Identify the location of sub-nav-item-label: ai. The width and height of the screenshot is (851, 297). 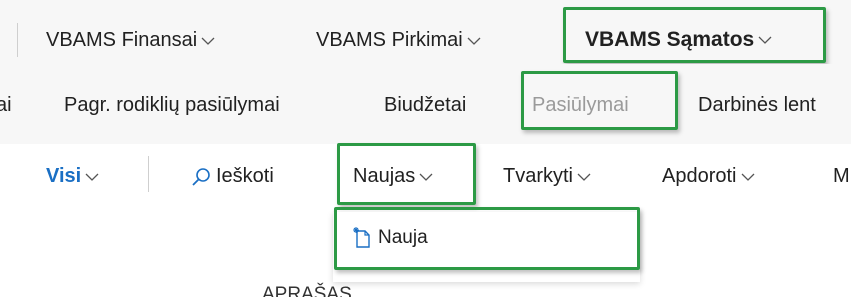
(6, 105).